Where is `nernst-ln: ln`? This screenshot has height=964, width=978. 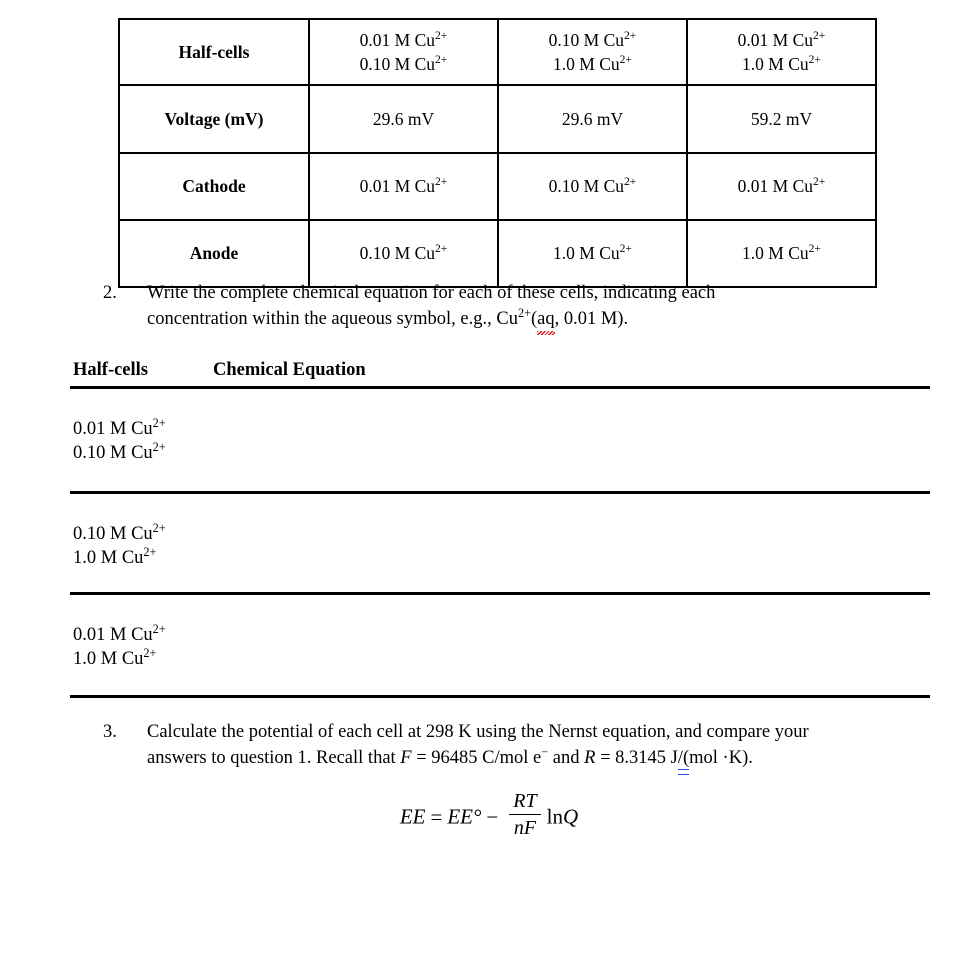 nernst-ln: ln is located at coordinates (554, 816).